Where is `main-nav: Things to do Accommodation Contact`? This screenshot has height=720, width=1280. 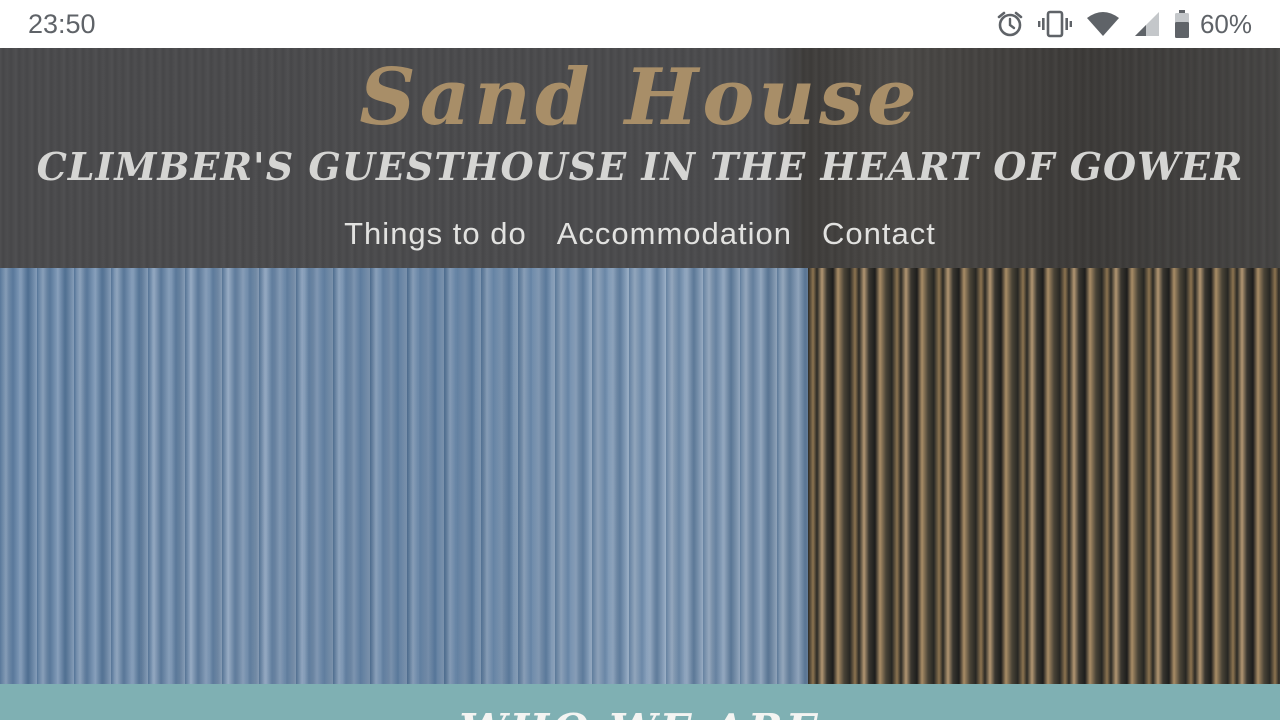
main-nav: Things to do Accommodation Contact is located at coordinates (640, 234).